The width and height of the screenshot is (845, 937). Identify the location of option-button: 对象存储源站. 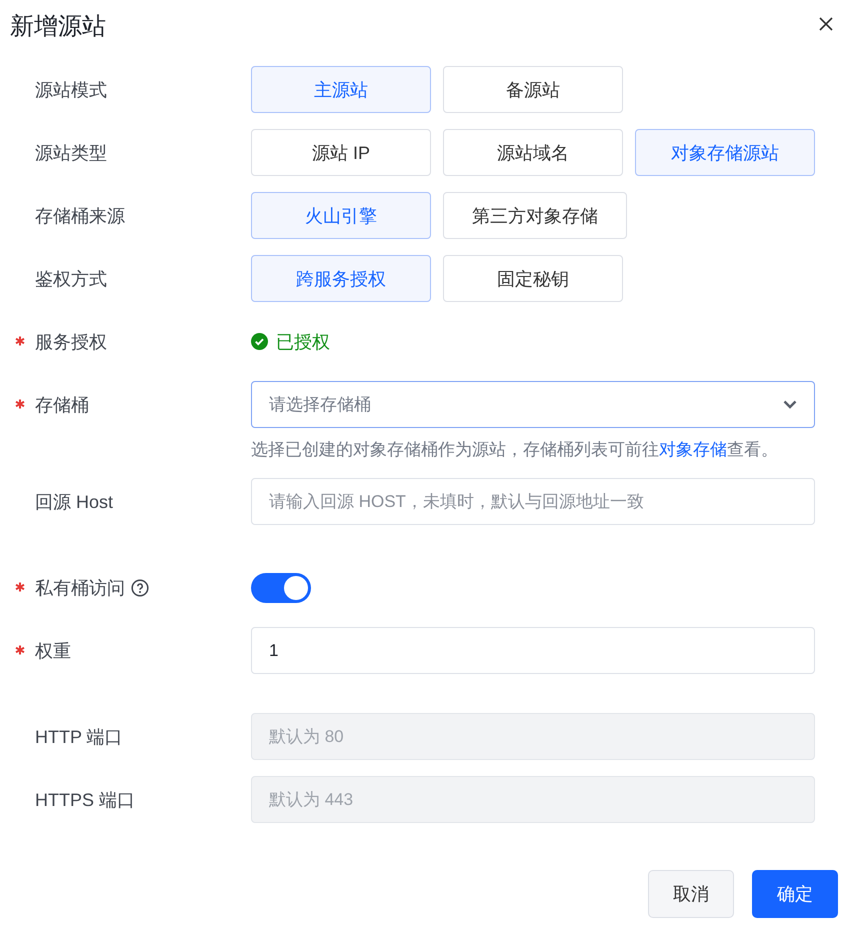
(725, 152).